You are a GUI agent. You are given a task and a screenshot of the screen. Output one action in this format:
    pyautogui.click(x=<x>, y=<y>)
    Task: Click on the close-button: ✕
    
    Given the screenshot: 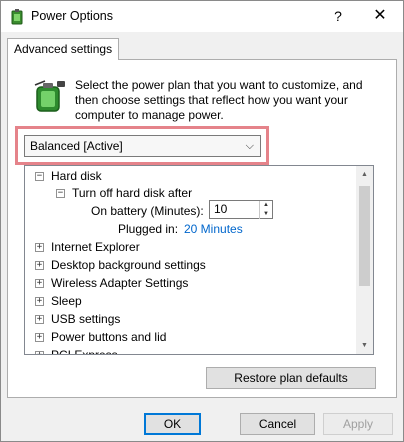 What is the action you would take?
    pyautogui.click(x=380, y=16)
    